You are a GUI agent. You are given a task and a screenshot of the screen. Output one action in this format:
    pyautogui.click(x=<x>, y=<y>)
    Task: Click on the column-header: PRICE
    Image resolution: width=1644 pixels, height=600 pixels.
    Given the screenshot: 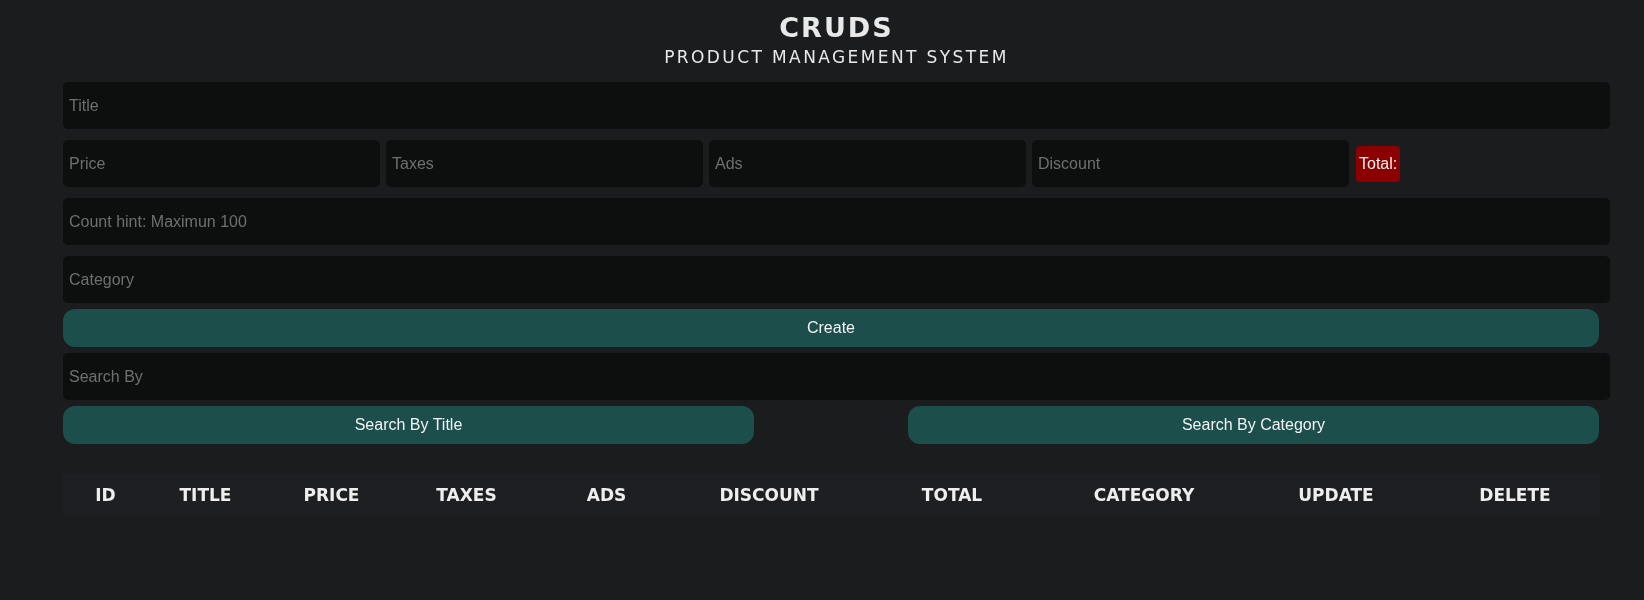 What is the action you would take?
    pyautogui.click(x=331, y=495)
    